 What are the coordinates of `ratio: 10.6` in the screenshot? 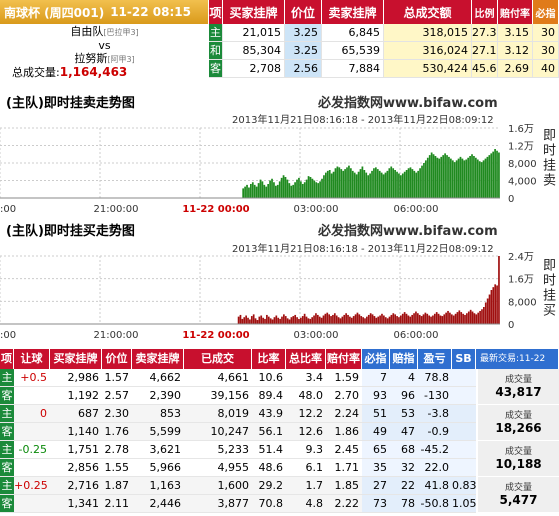 It's located at (269, 378).